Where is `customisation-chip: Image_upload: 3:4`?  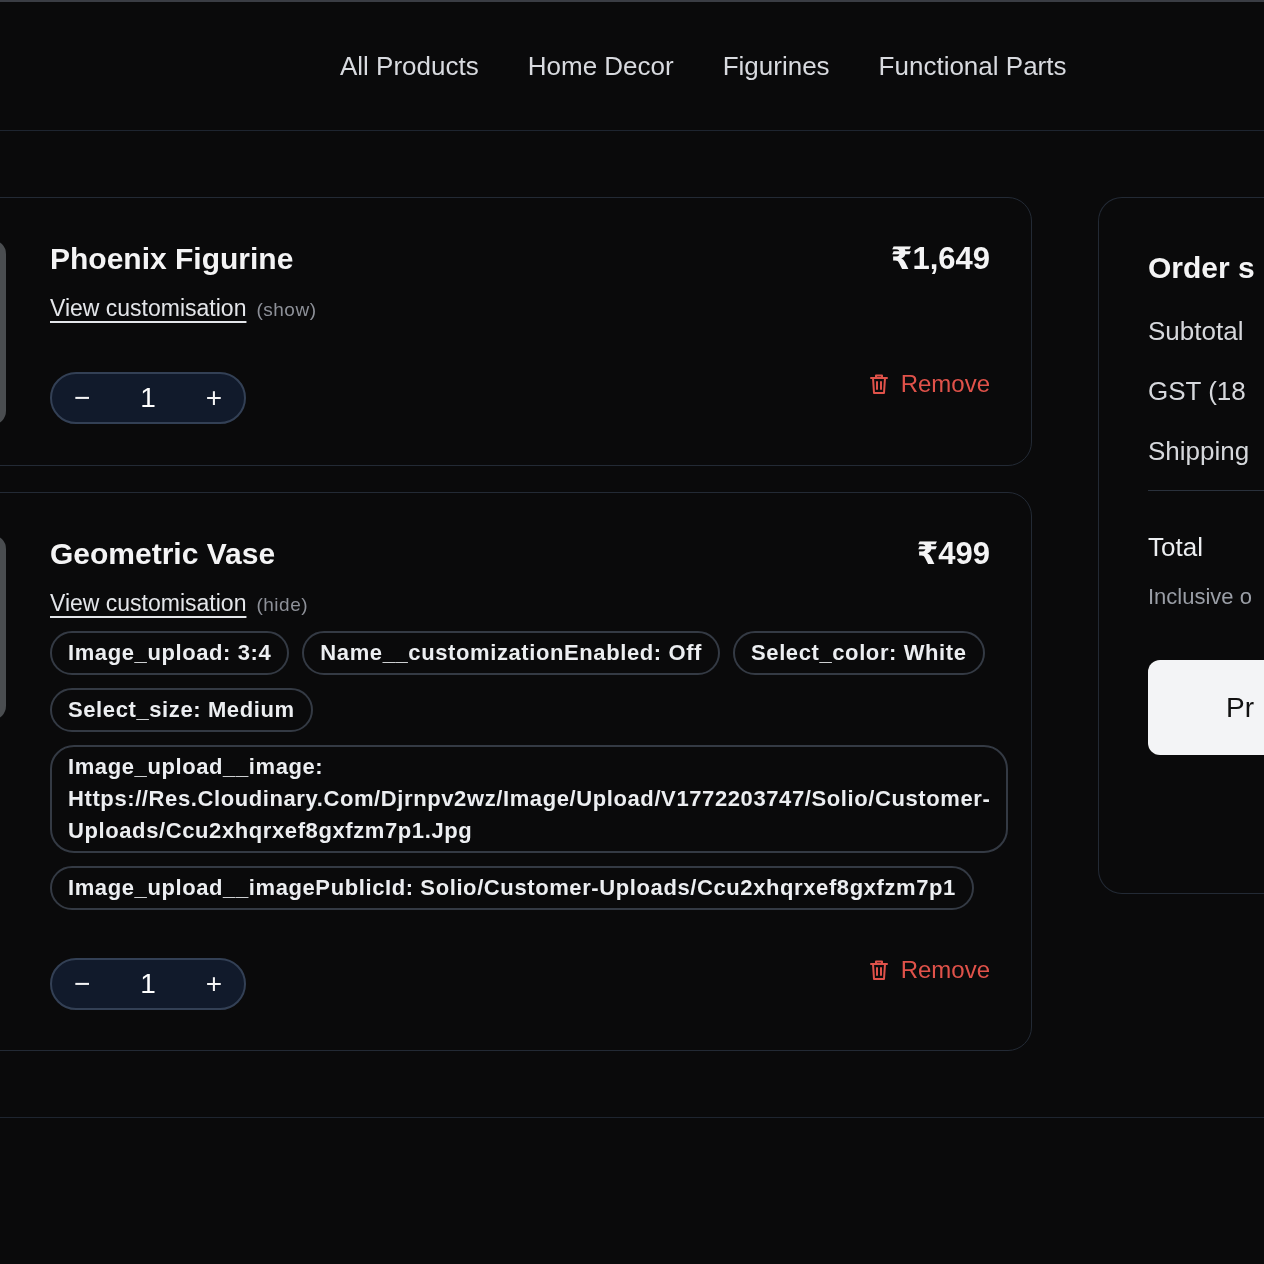
customisation-chip: Image_upload: 3:4 is located at coordinates (170, 653).